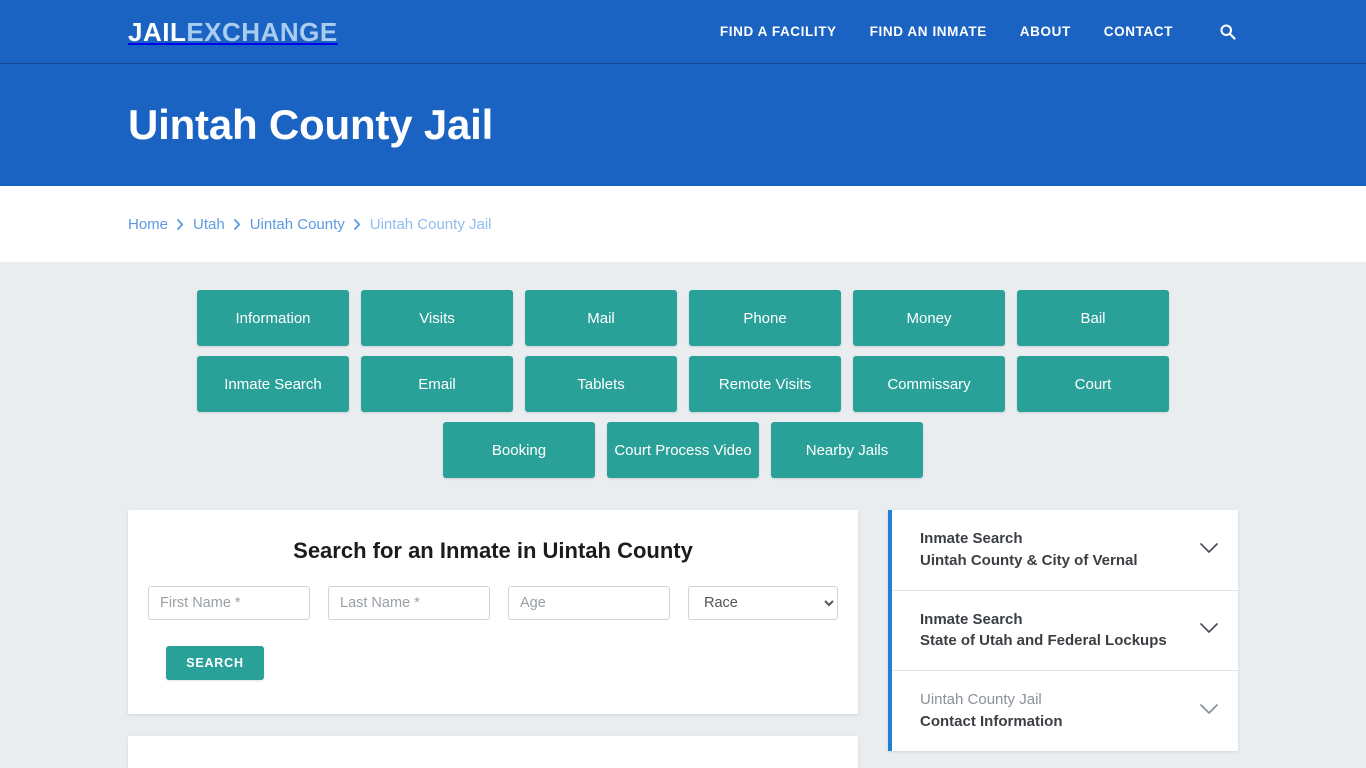 Image resolution: width=1366 pixels, height=768 pixels. Describe the element at coordinates (765, 318) in the screenshot. I see `section-button-phone: Phone` at that location.